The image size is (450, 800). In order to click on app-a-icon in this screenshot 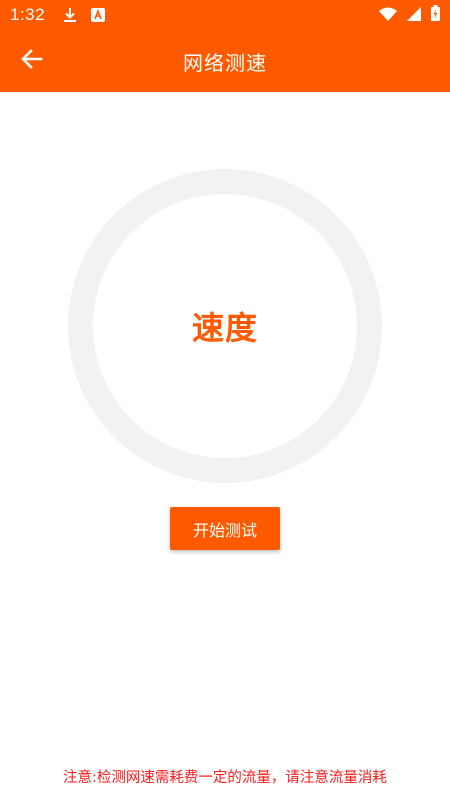, I will do `click(98, 15)`.